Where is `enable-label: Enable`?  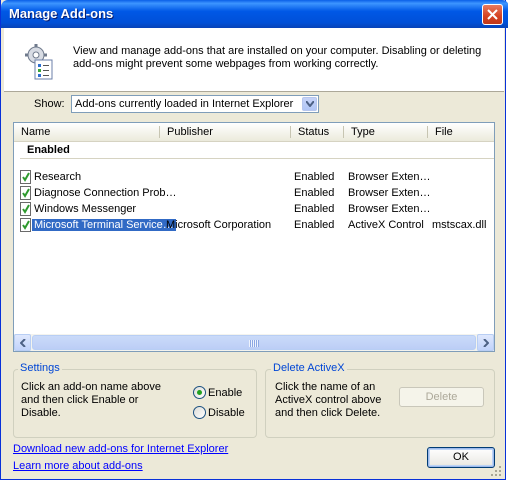
enable-label: Enable is located at coordinates (225, 393).